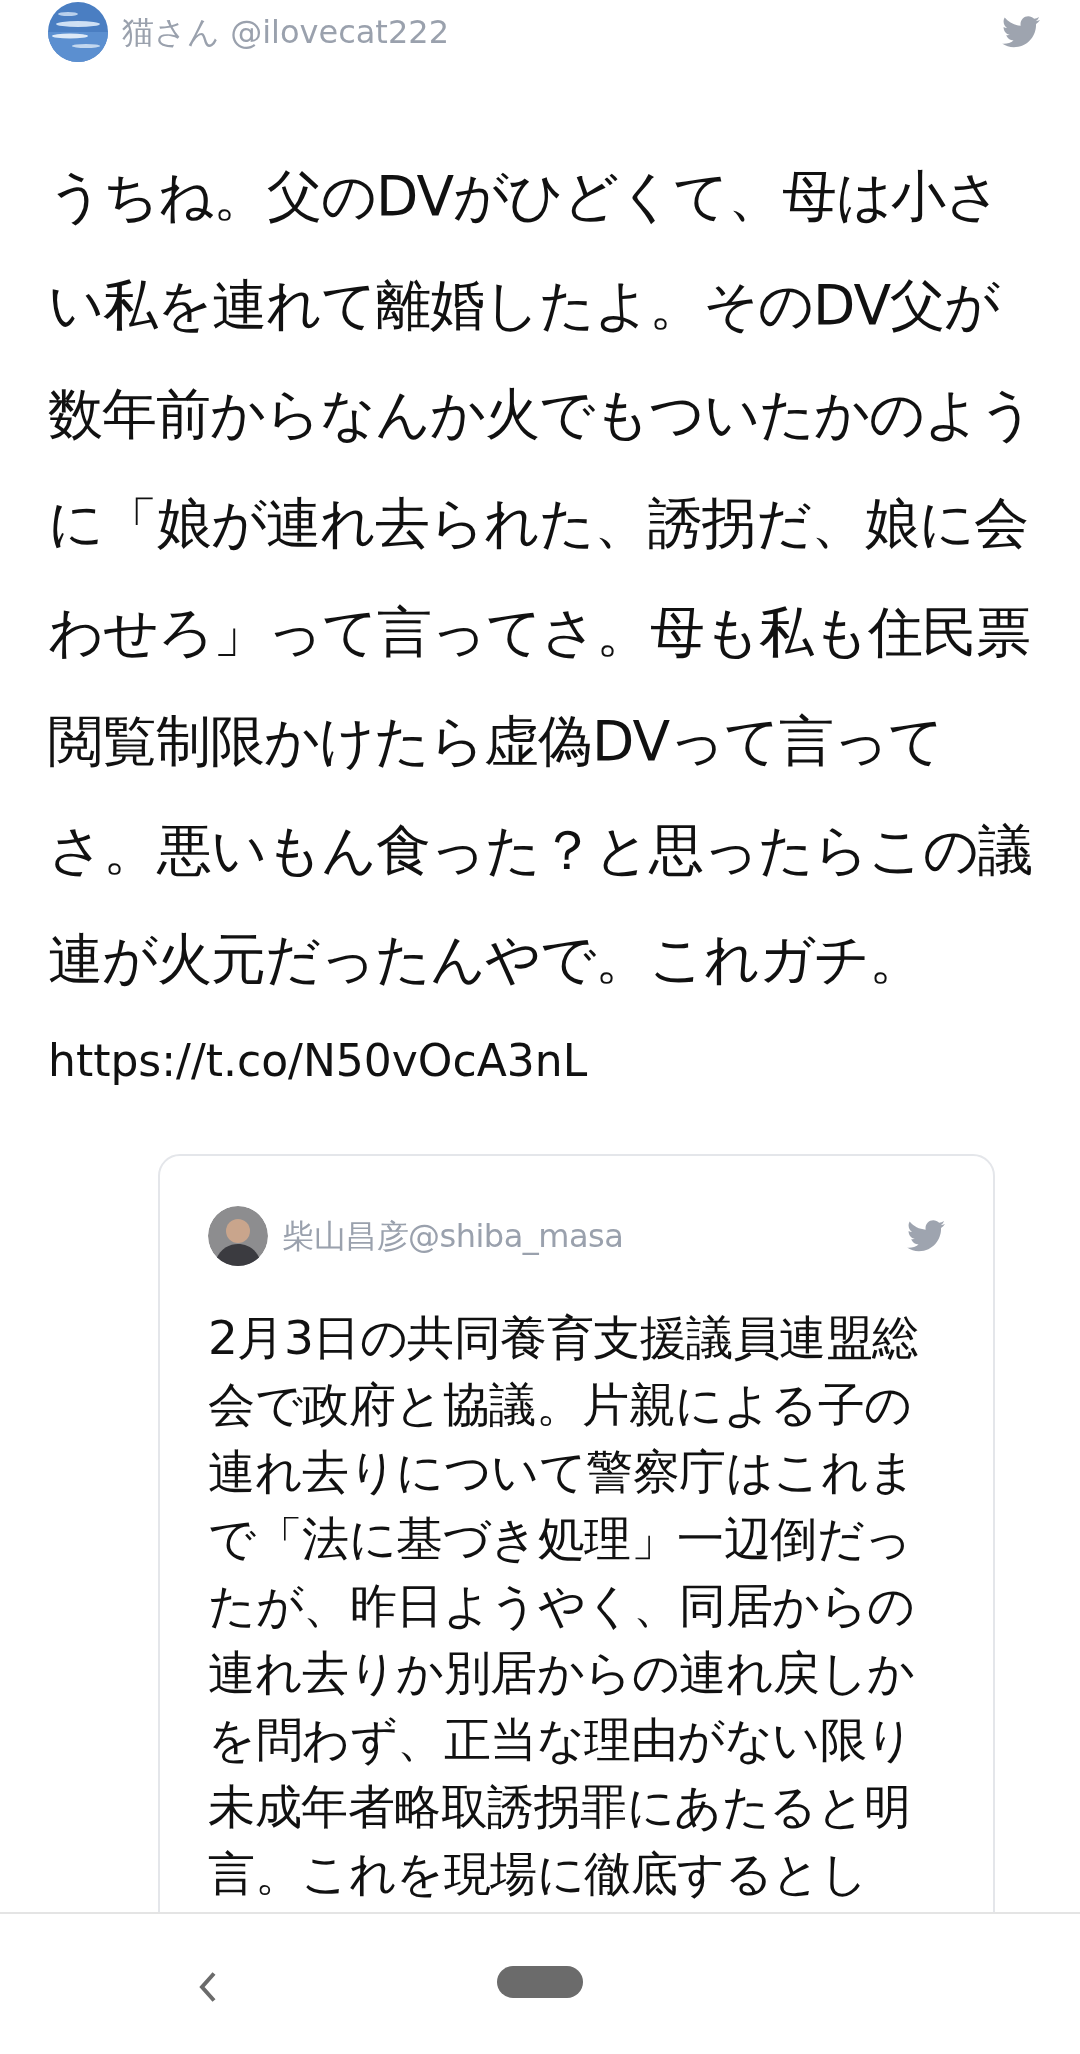  Describe the element at coordinates (238, 1236) in the screenshot. I see `avatar` at that location.